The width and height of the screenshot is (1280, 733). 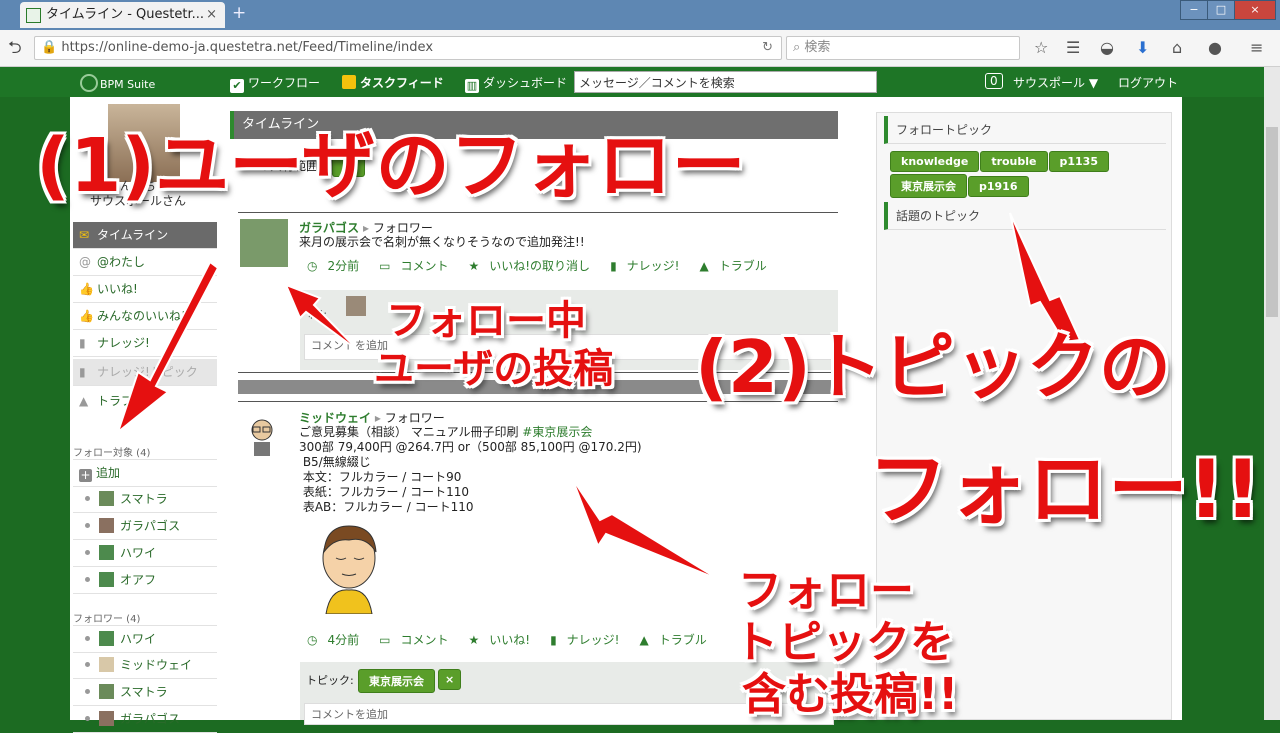 I want to click on annotation-topic-post-1: フォロー, so click(x=826, y=590).